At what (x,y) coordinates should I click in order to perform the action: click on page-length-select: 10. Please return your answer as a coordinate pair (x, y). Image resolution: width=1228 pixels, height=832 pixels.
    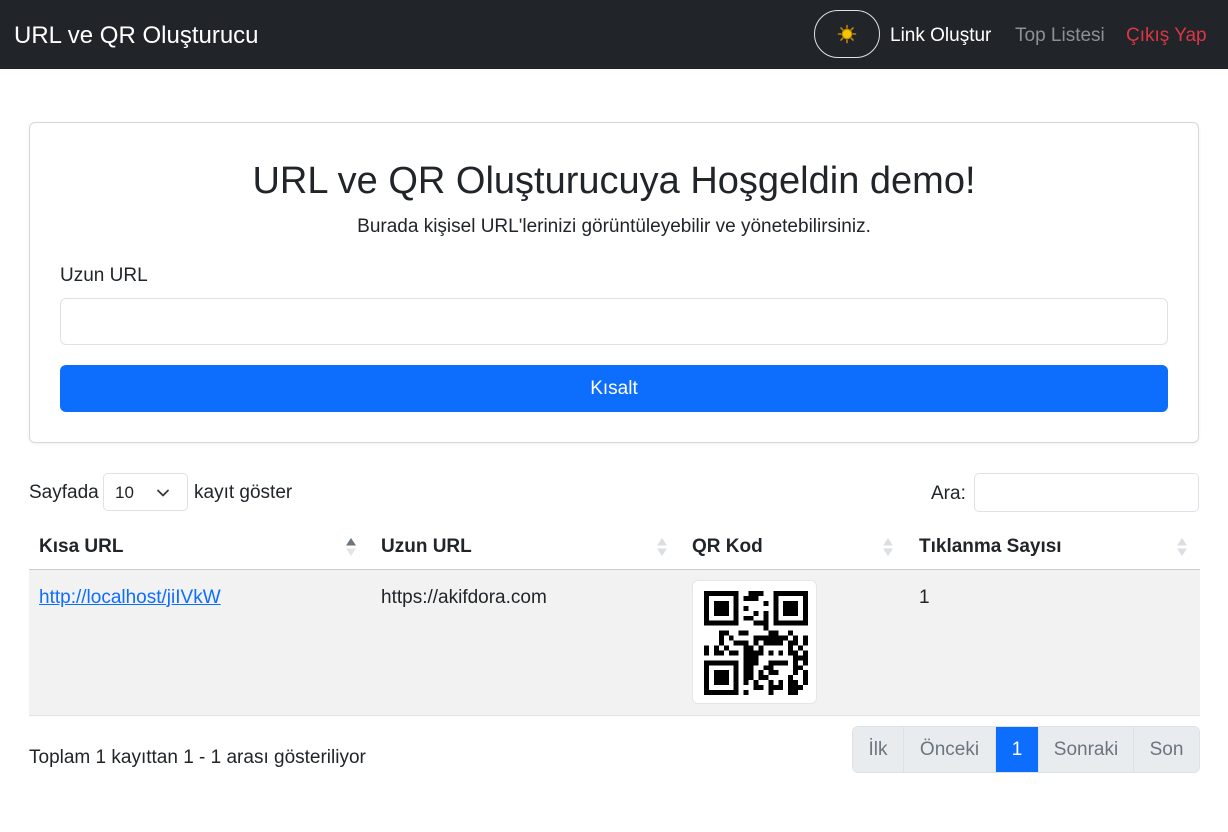
    Looking at the image, I should click on (145, 492).